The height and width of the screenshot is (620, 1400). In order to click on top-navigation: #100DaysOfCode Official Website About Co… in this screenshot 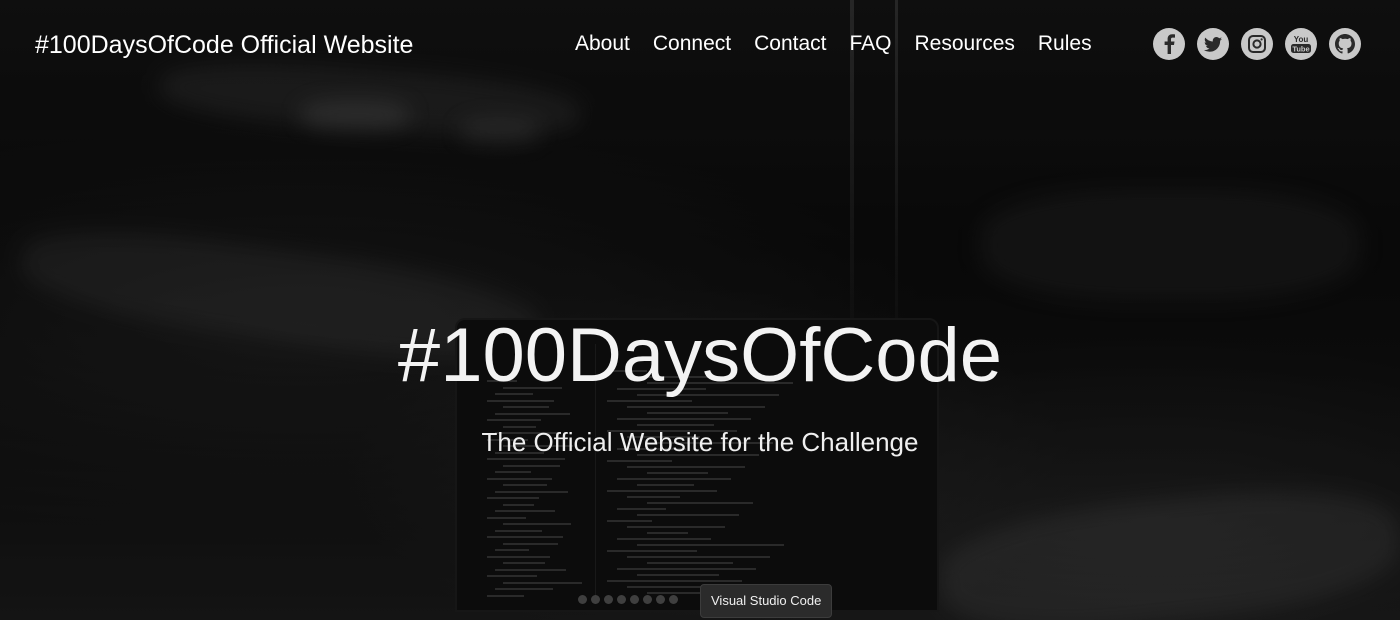, I will do `click(700, 45)`.